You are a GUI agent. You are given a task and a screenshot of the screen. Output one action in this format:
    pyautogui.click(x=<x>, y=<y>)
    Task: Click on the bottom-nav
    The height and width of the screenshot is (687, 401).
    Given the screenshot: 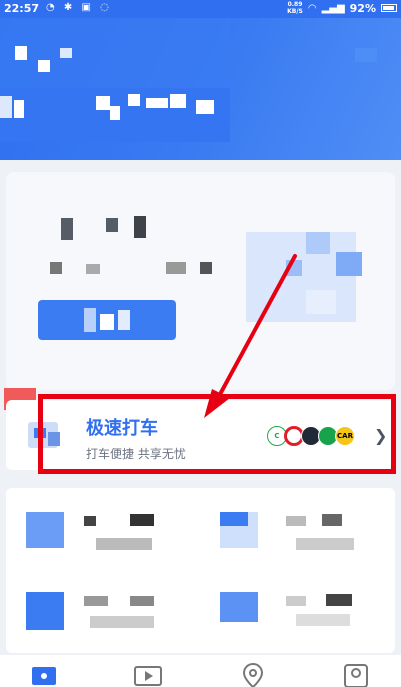 What is the action you would take?
    pyautogui.click(x=200, y=671)
    